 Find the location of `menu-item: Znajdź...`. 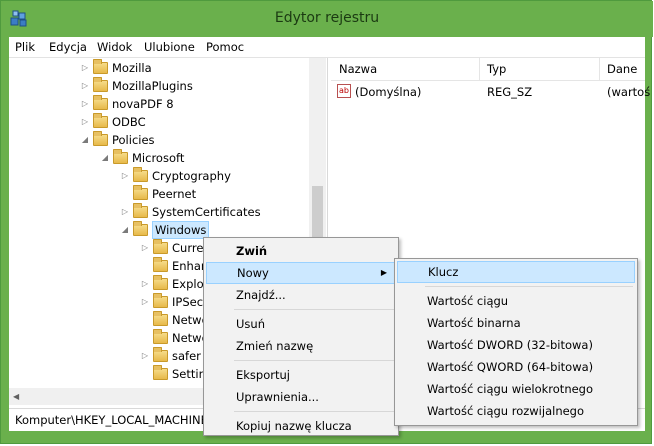

menu-item: Znajdź... is located at coordinates (301, 295).